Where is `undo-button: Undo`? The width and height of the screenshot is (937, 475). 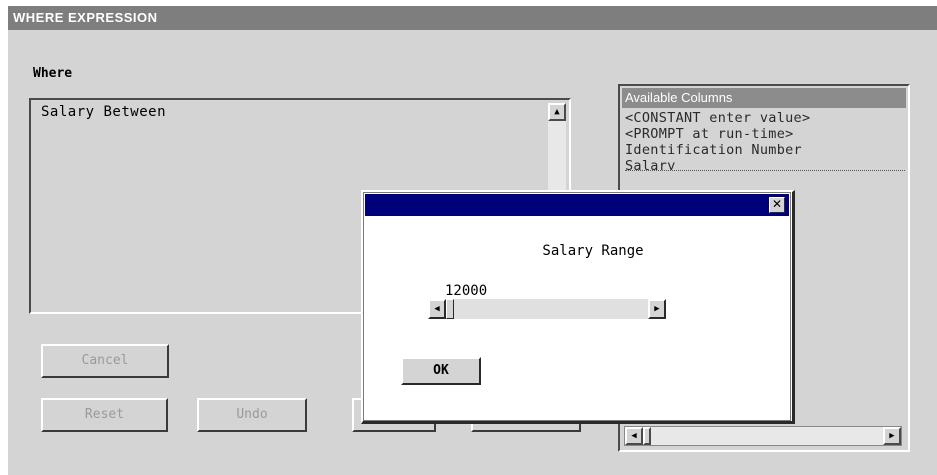 undo-button: Undo is located at coordinates (252, 415).